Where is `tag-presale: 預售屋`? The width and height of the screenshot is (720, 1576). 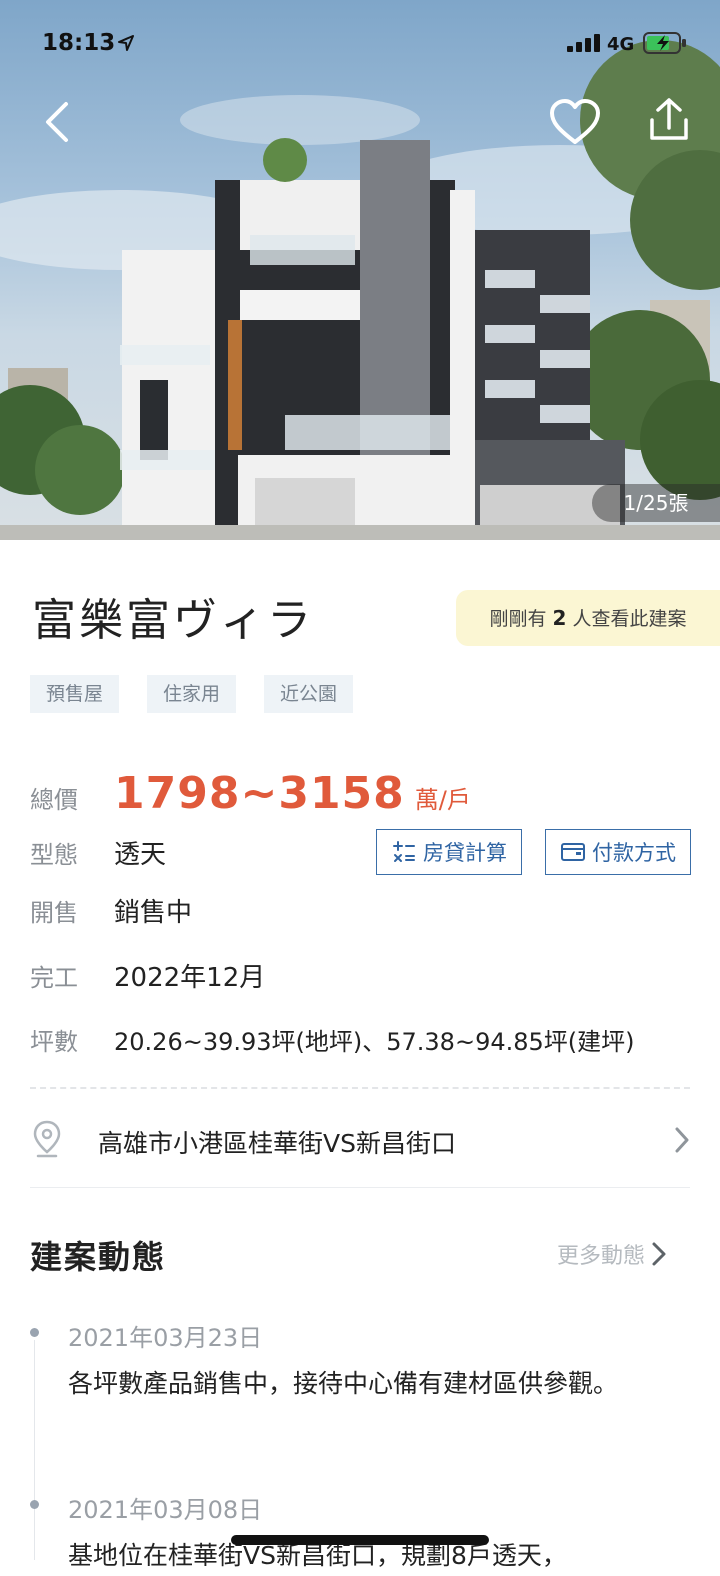 tag-presale: 預售屋 is located at coordinates (75, 694).